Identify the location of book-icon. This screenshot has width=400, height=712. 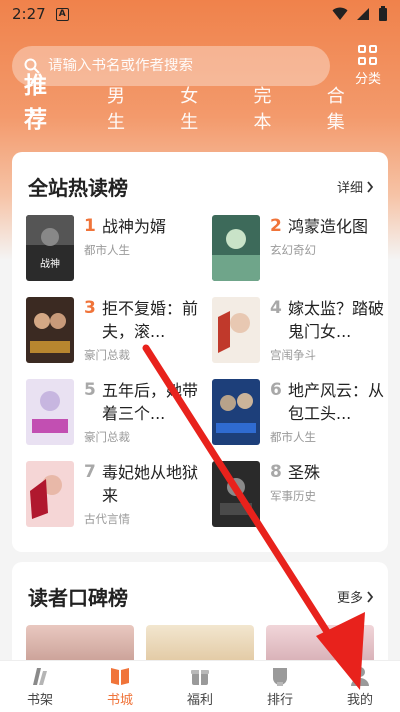
(120, 676).